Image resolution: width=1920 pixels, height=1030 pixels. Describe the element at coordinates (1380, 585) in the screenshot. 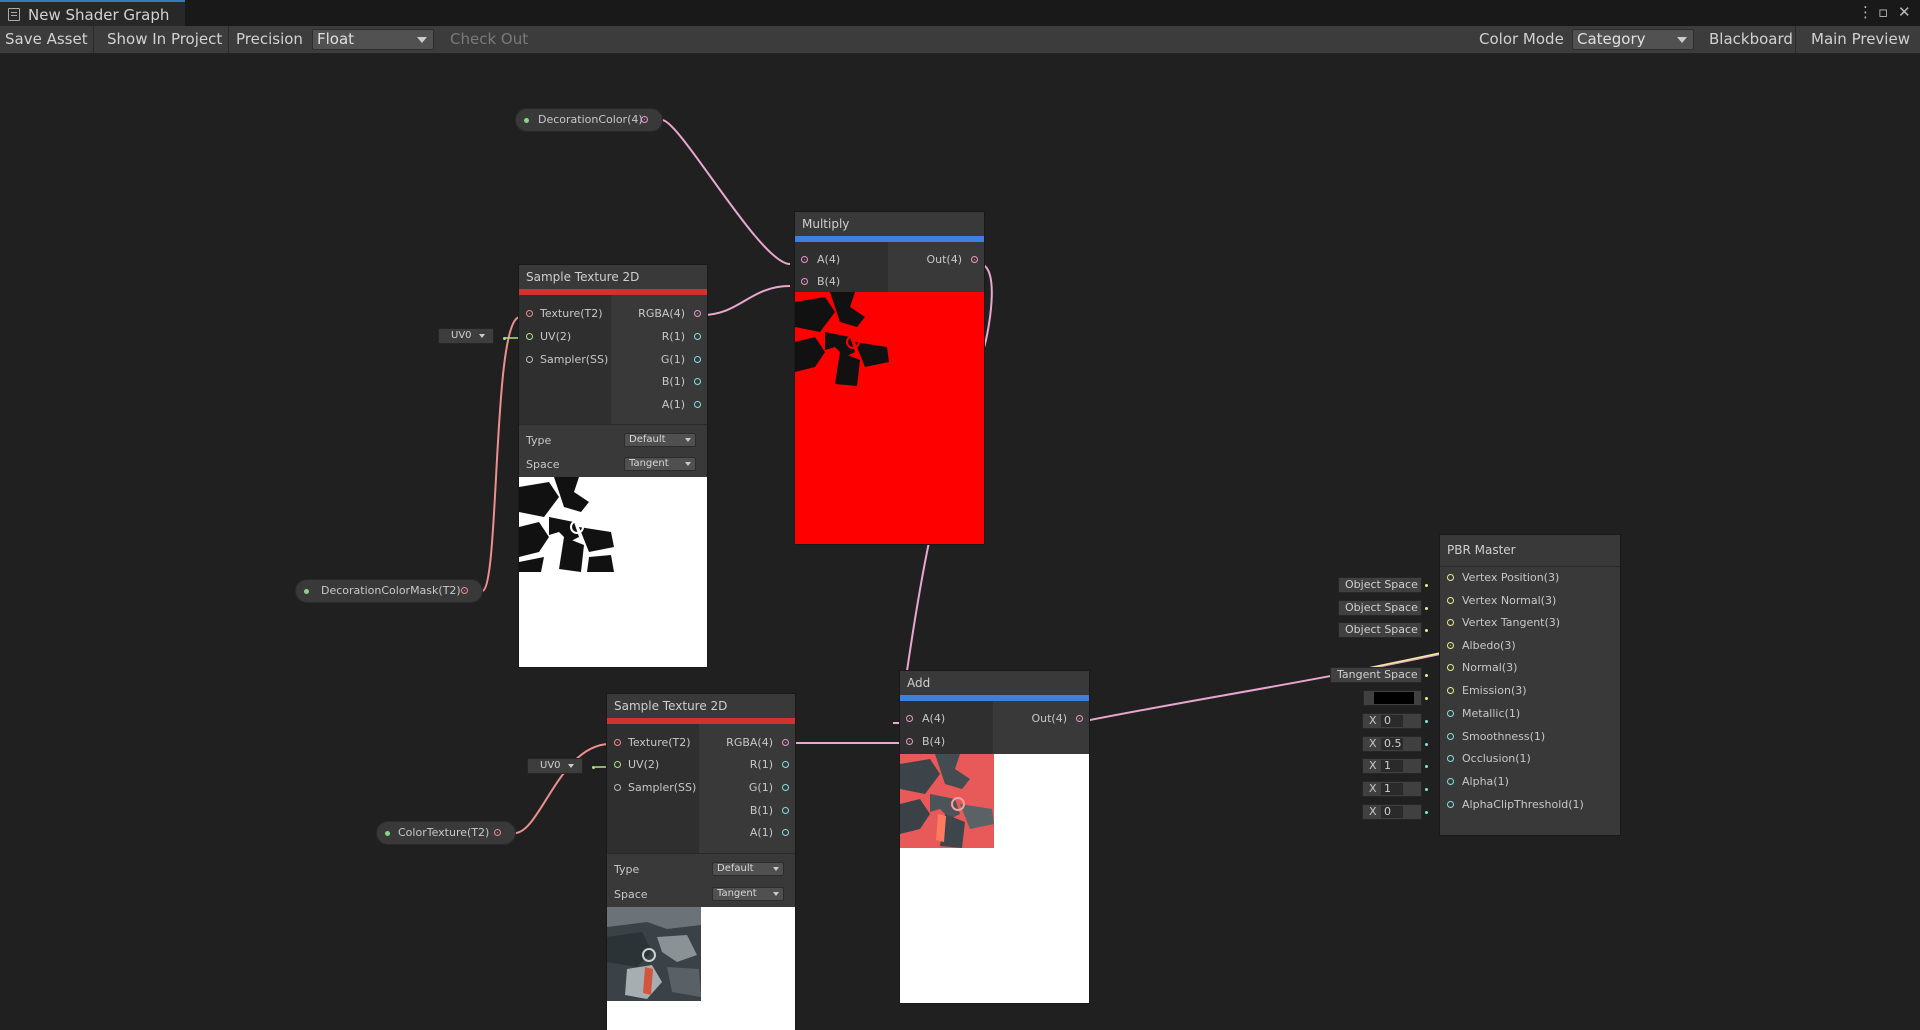

I see `vertex-position-space-field: Object Space` at that location.